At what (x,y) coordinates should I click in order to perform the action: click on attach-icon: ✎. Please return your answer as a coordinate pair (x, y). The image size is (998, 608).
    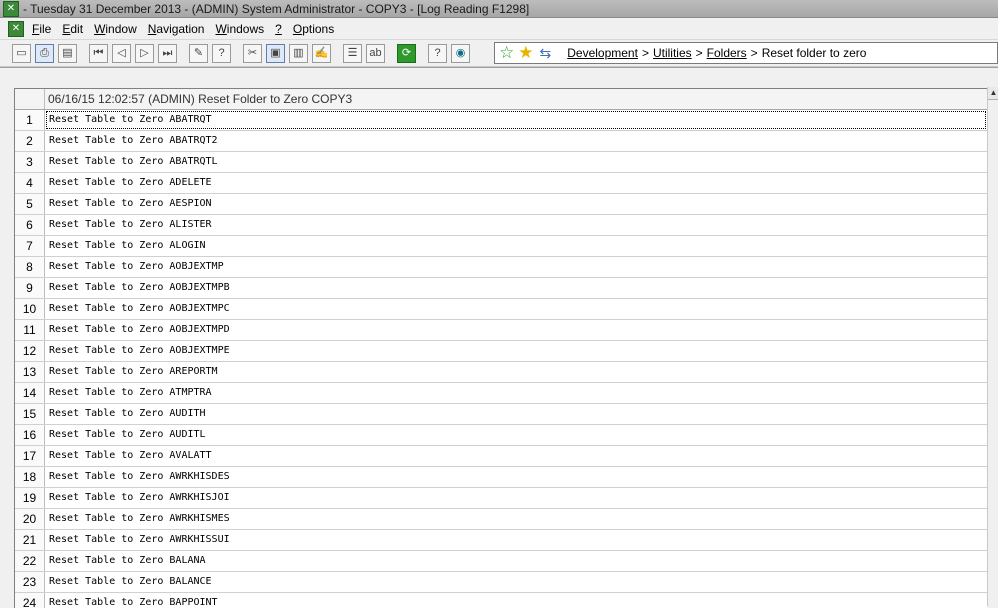
    Looking at the image, I should click on (198, 53).